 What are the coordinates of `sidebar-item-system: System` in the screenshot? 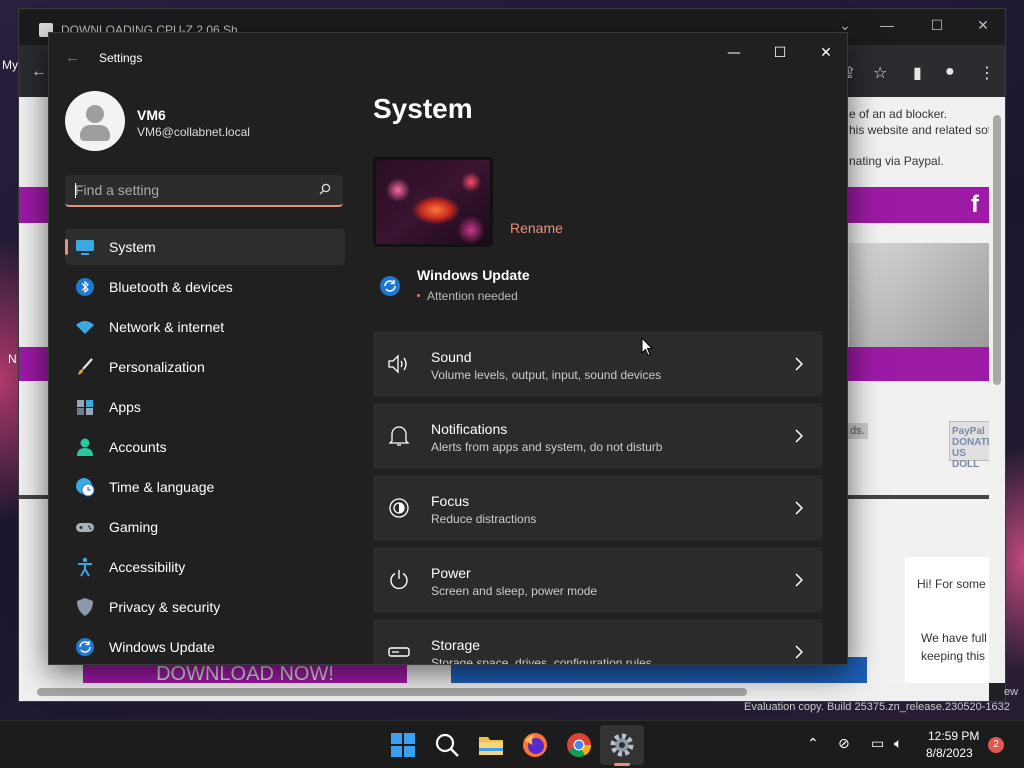 It's located at (205, 247).